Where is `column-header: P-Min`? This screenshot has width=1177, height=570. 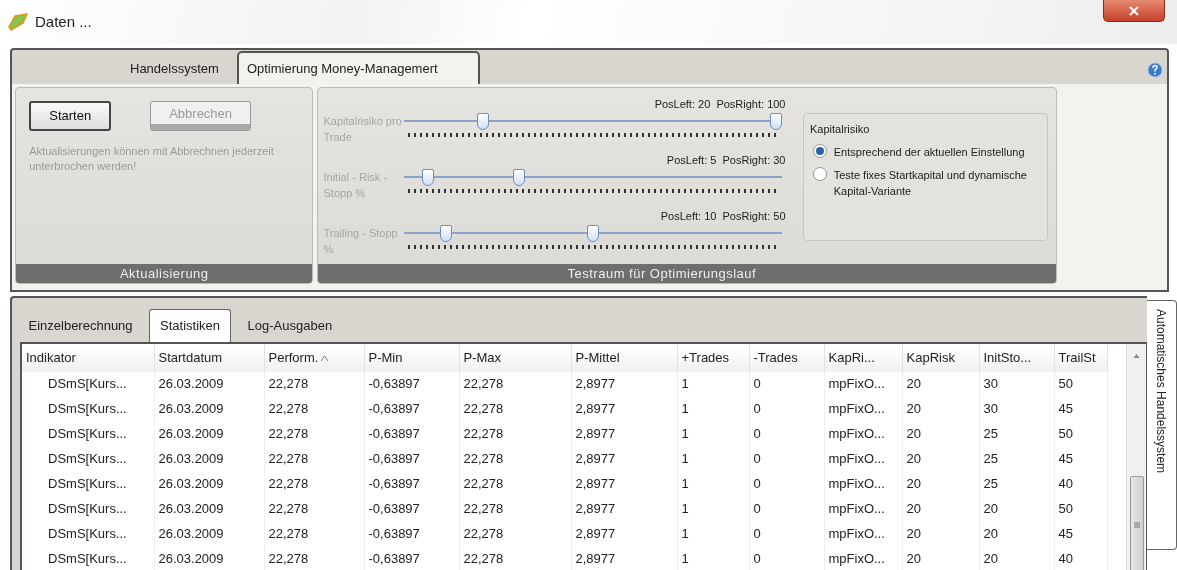 column-header: P-Min is located at coordinates (411, 357).